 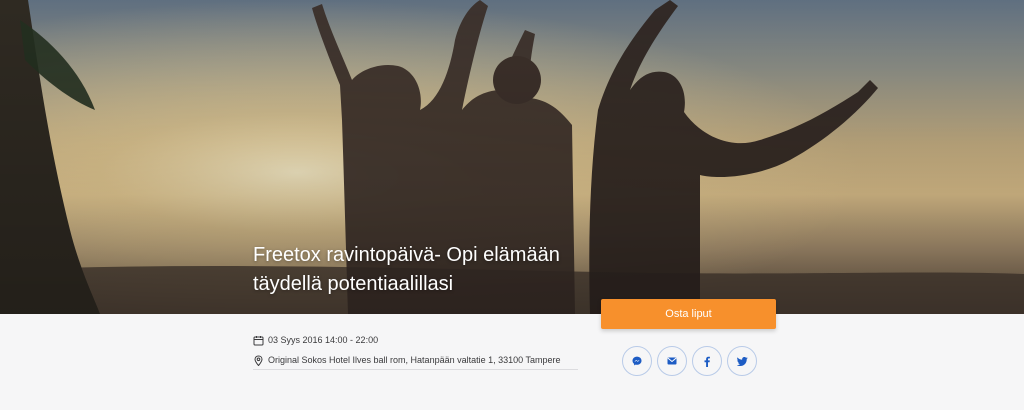 I want to click on email-icon, so click(x=672, y=361).